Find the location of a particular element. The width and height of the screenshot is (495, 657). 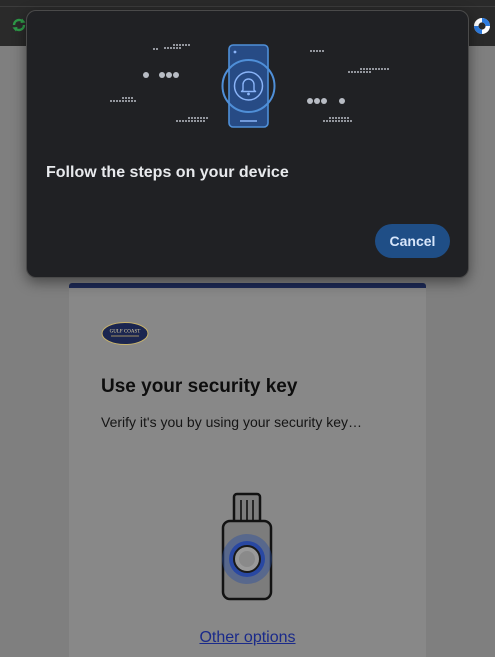

lifebuoy-icon is located at coordinates (482, 26).